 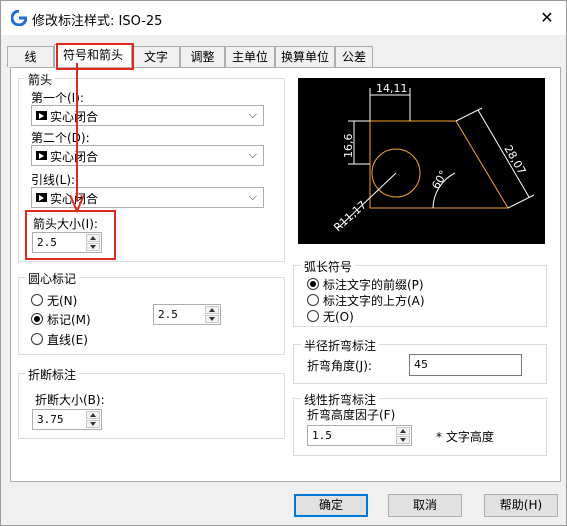 I want to click on break-size-label: 折断大小(B):, so click(x=70, y=400).